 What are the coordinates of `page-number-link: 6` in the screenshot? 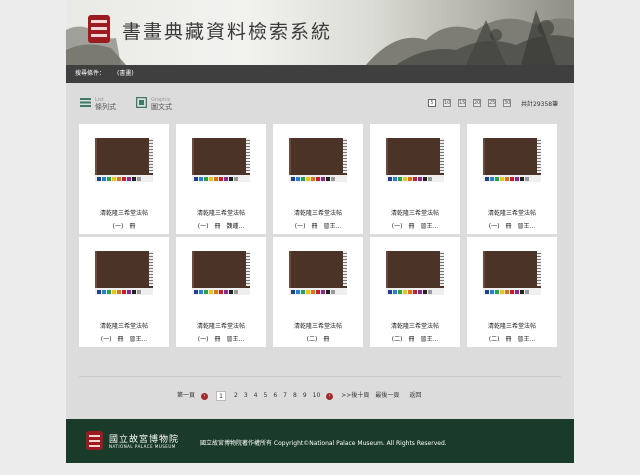 It's located at (275, 396).